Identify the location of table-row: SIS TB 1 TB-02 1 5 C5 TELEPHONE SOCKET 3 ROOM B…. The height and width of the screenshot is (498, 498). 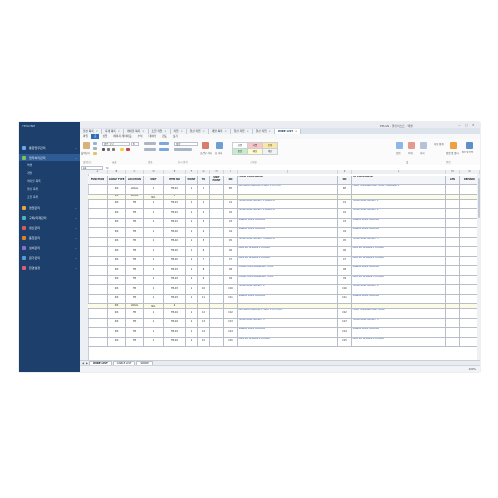
(284, 242).